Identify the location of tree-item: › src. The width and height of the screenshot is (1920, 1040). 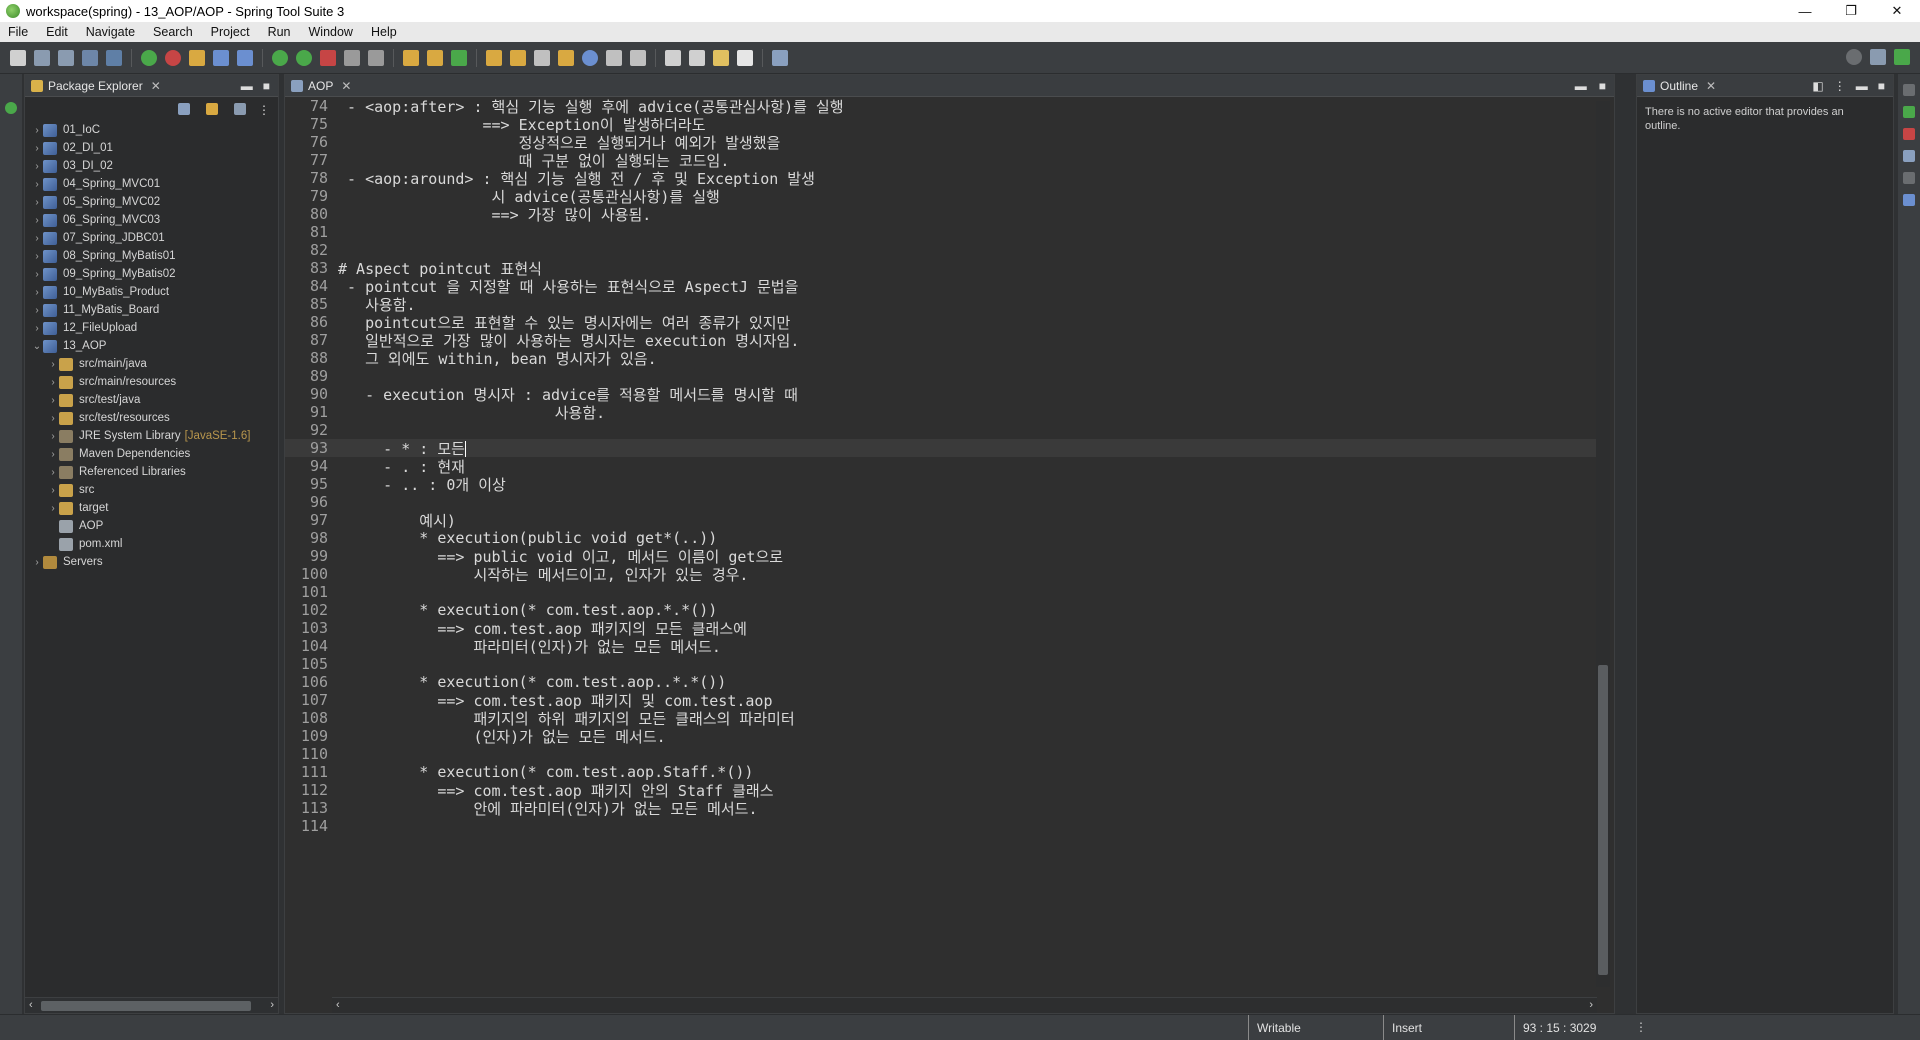
(151, 490).